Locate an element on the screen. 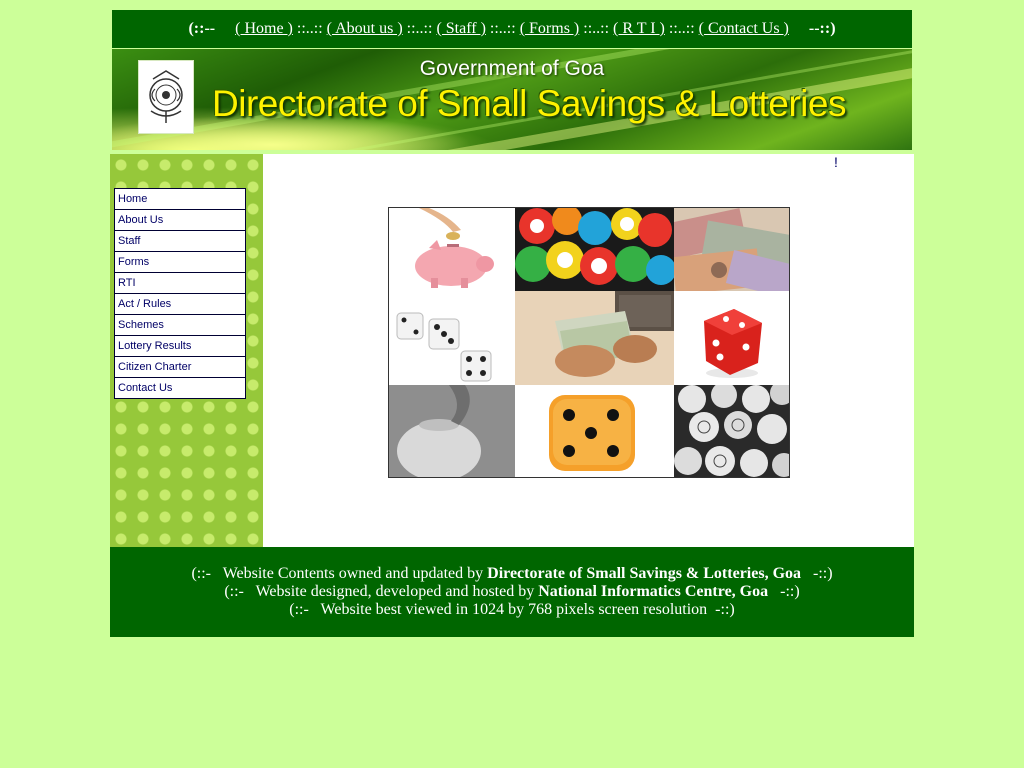 The width and height of the screenshot is (1024, 768). sidebar-item-act-rules: Act / Rules is located at coordinates (180, 304).